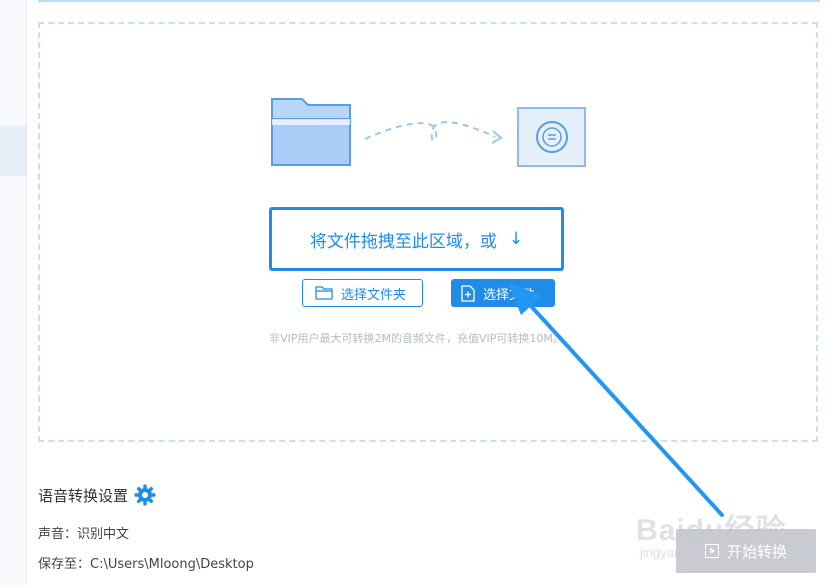 The height and width of the screenshot is (585, 833). Describe the element at coordinates (403, 241) in the screenshot. I see `drag-drop-text: 将文件拖拽至此区域，或` at that location.